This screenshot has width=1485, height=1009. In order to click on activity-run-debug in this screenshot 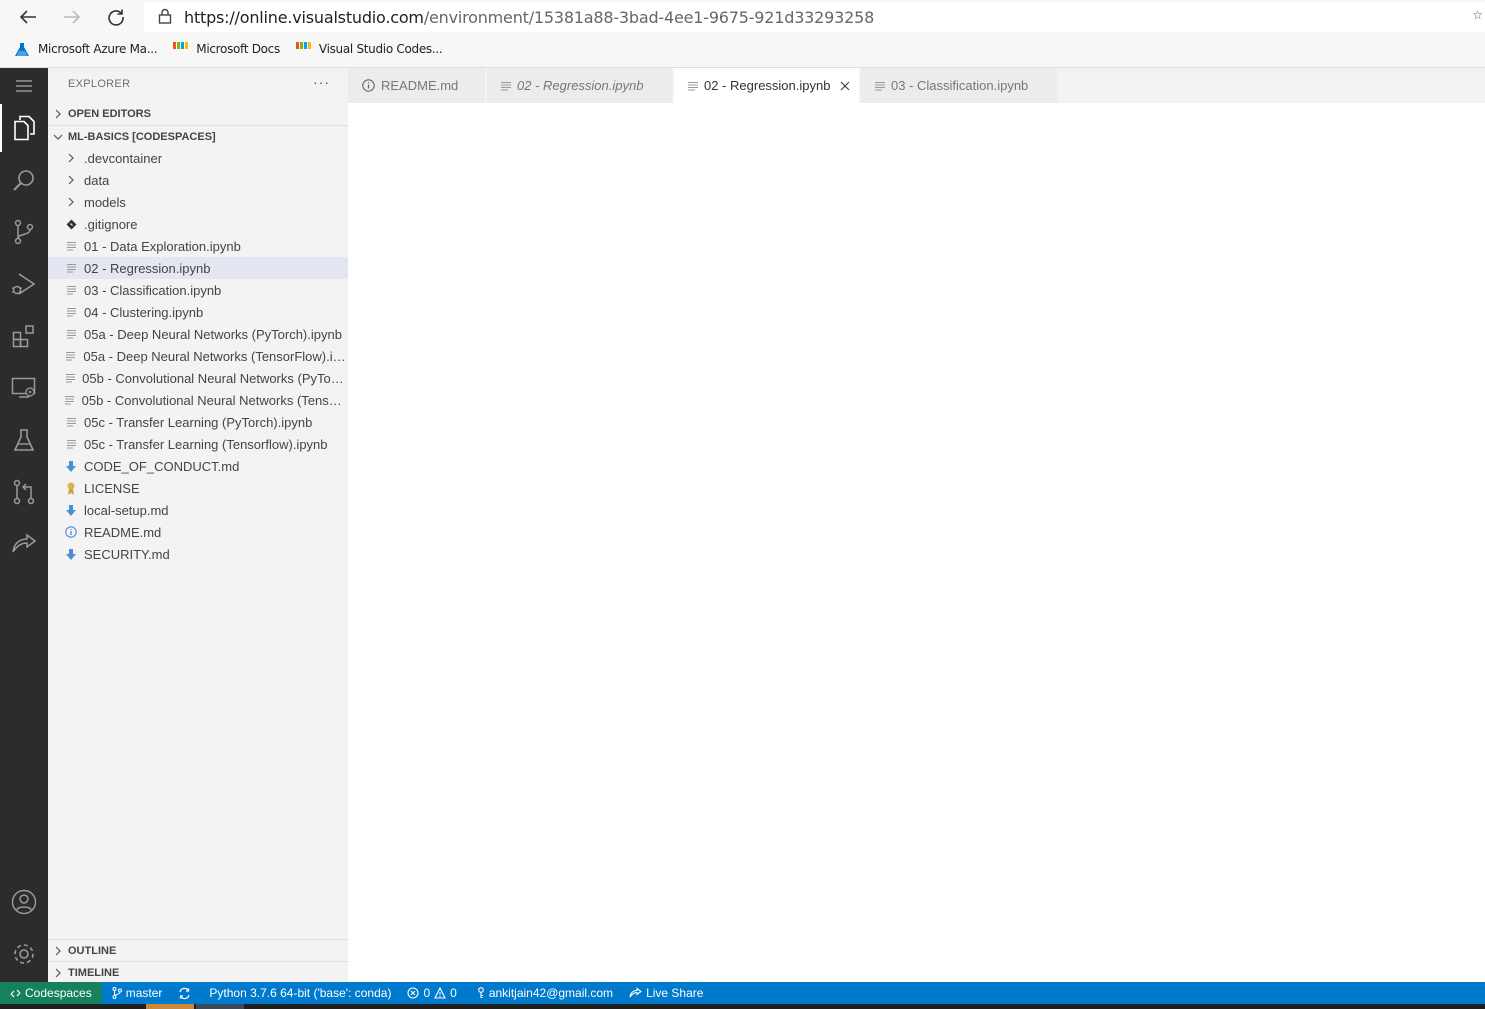, I will do `click(24, 284)`.